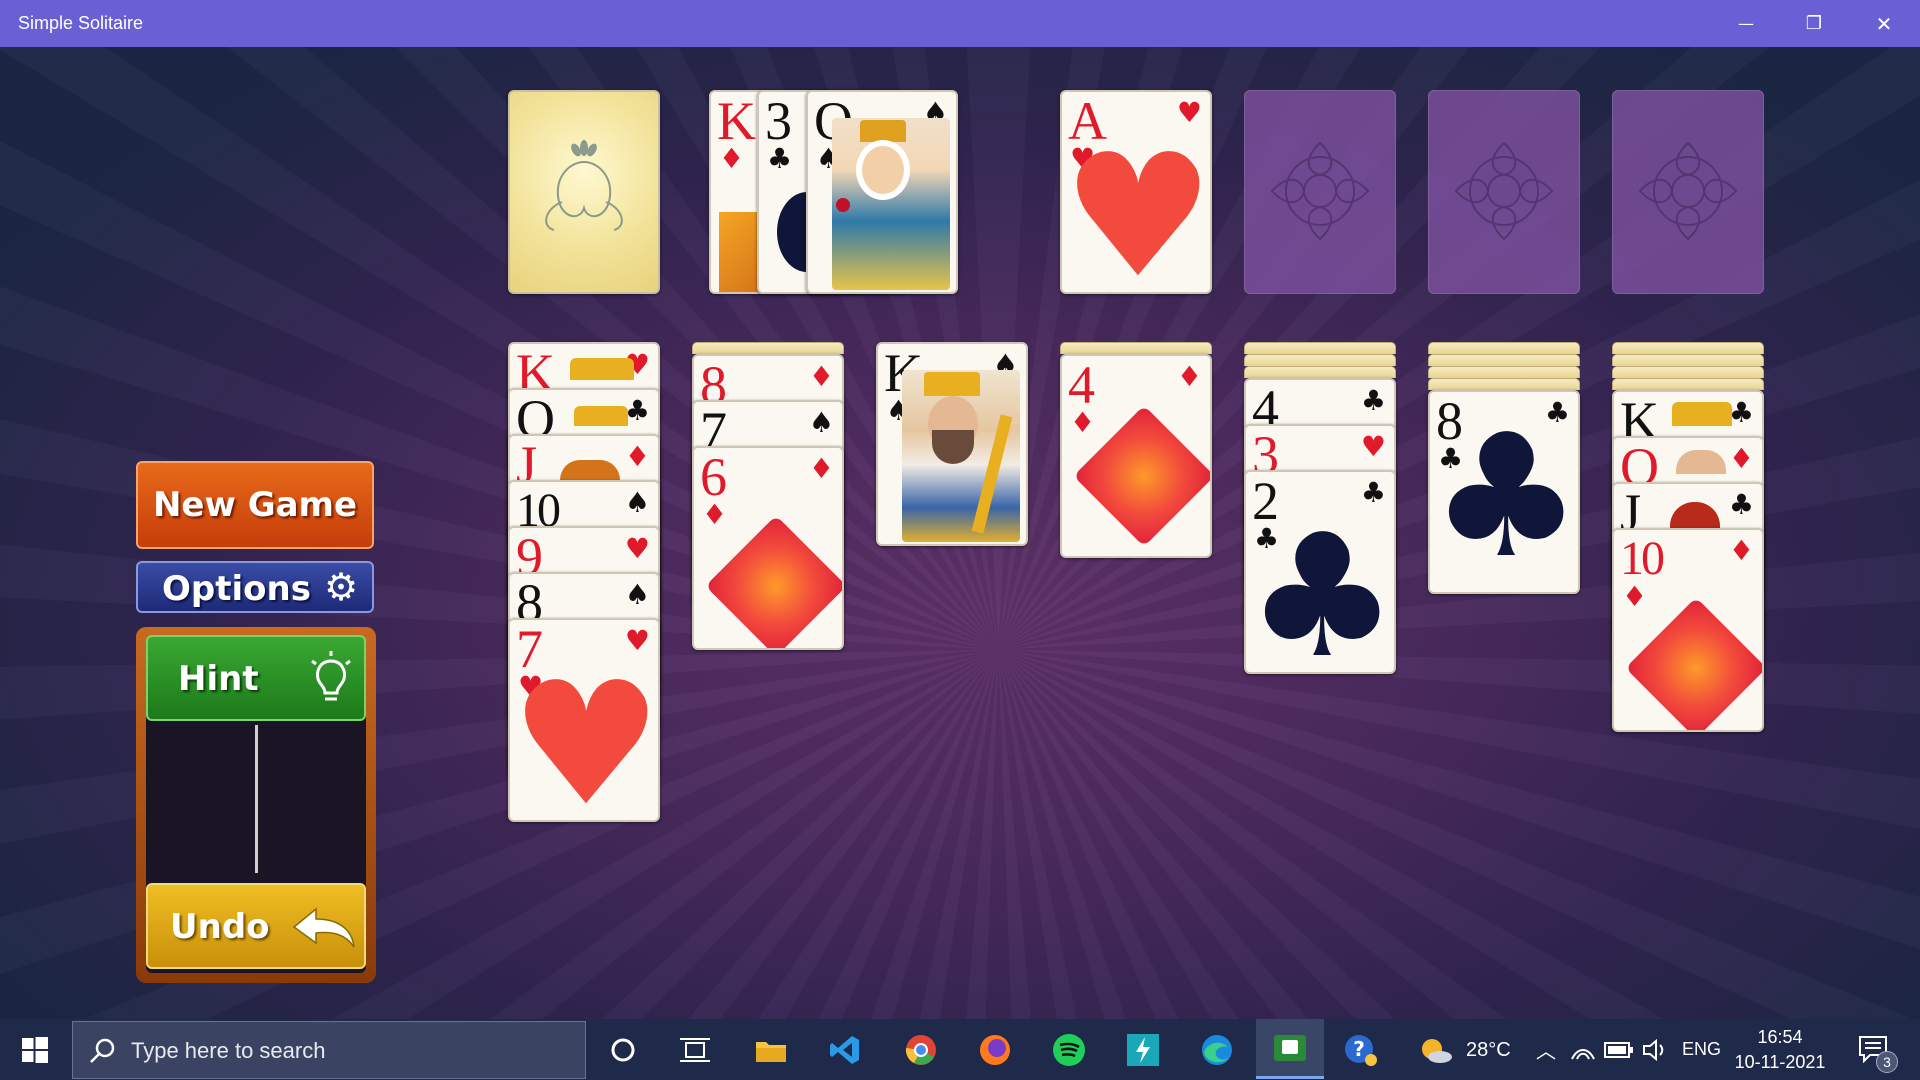 The height and width of the screenshot is (1080, 1920). Describe the element at coordinates (1437, 1051) in the screenshot. I see `sun-cloud-icon` at that location.